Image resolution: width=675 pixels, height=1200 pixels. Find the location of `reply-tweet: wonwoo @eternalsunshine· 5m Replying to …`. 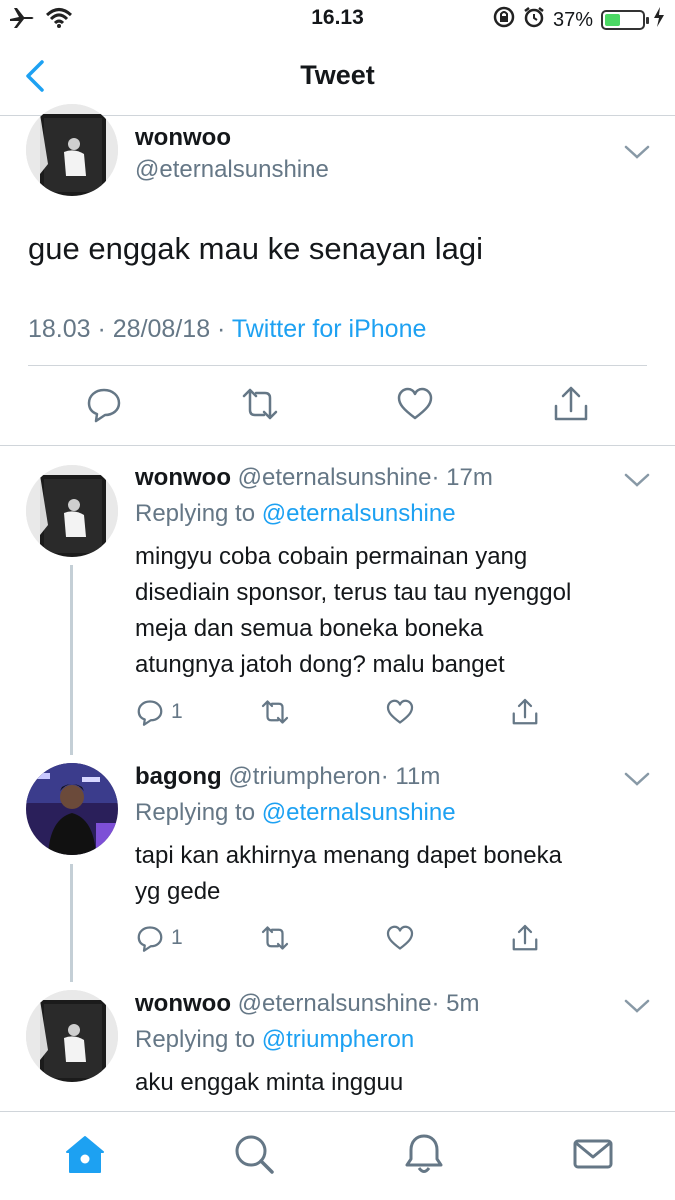

reply-tweet: wonwoo @eternalsunshine· 5m Replying to … is located at coordinates (337, 1041).